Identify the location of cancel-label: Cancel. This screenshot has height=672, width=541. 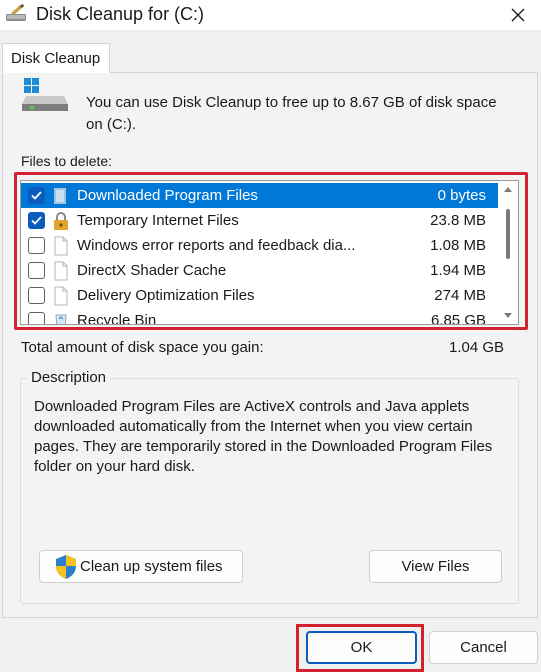
(483, 647).